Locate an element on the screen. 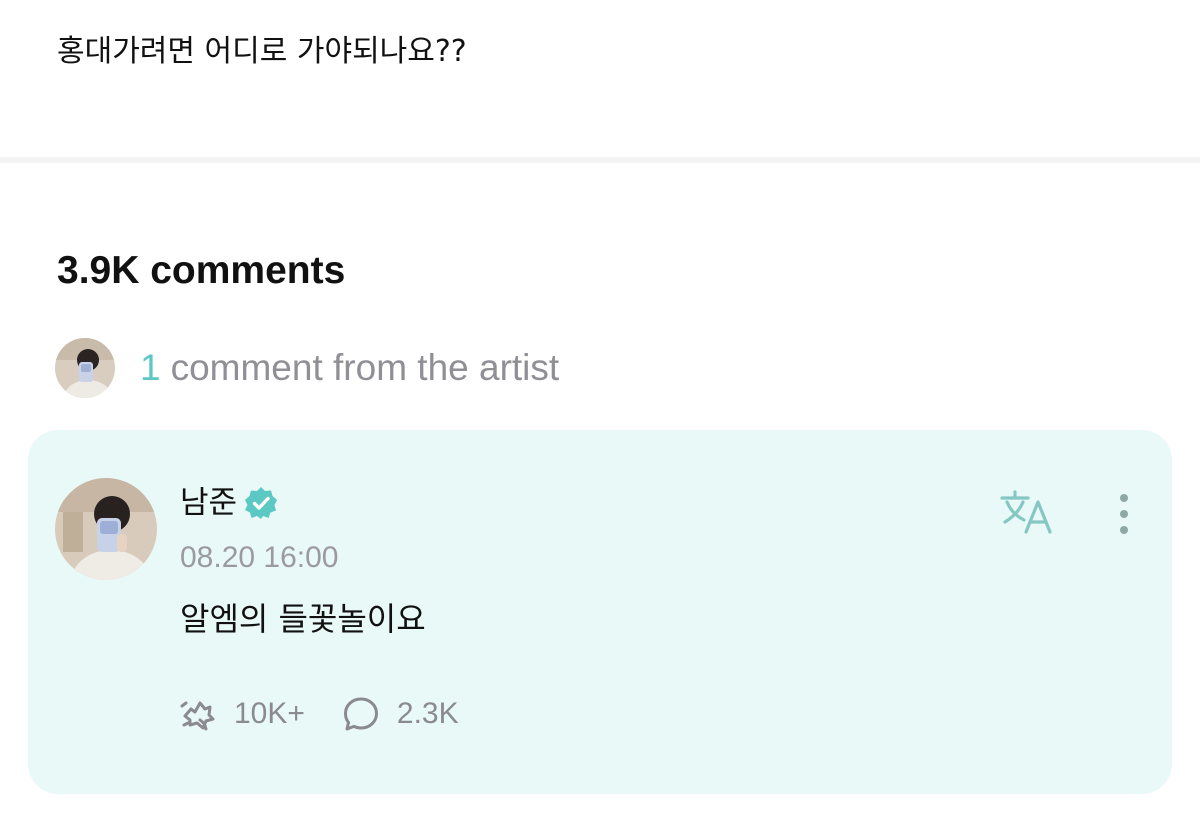  cheer-icon is located at coordinates (197, 716).